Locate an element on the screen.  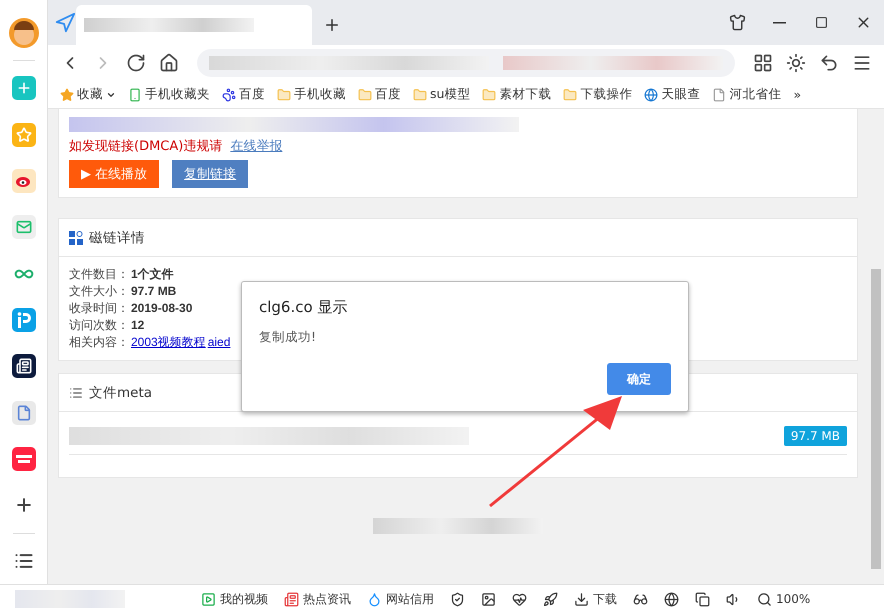
dialog-message: 复制成功! is located at coordinates (288, 337).